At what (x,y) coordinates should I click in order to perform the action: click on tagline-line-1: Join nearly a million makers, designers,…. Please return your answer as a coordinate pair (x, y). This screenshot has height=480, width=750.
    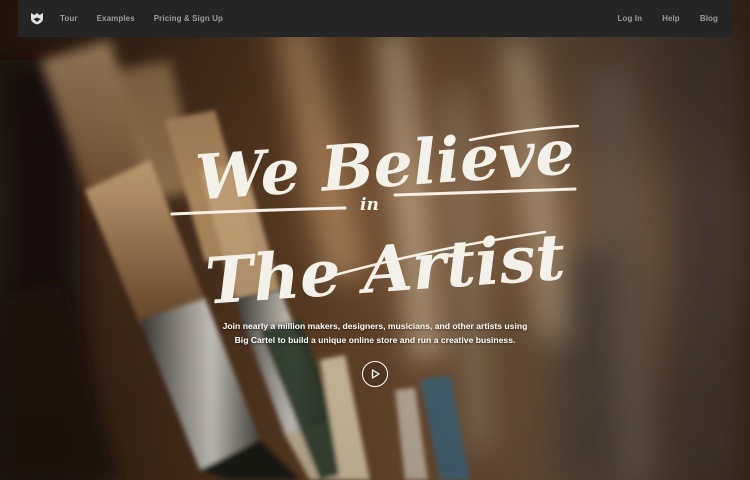
    Looking at the image, I should click on (375, 326).